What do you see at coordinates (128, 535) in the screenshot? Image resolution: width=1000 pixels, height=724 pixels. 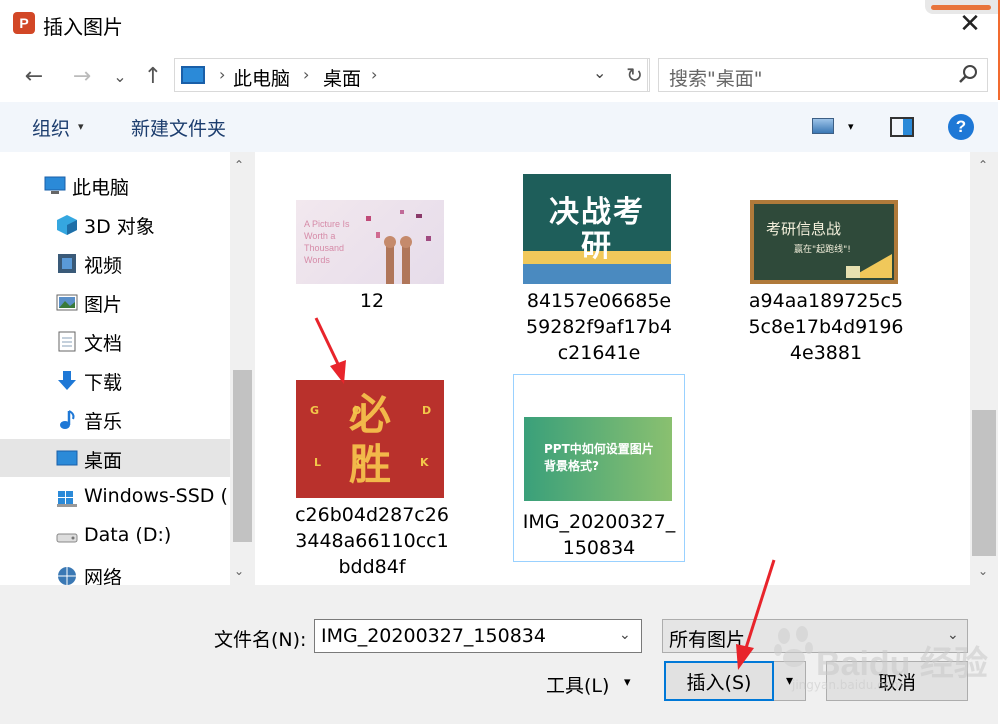 I see `sidebar-item-label: Data (D:)` at bounding box center [128, 535].